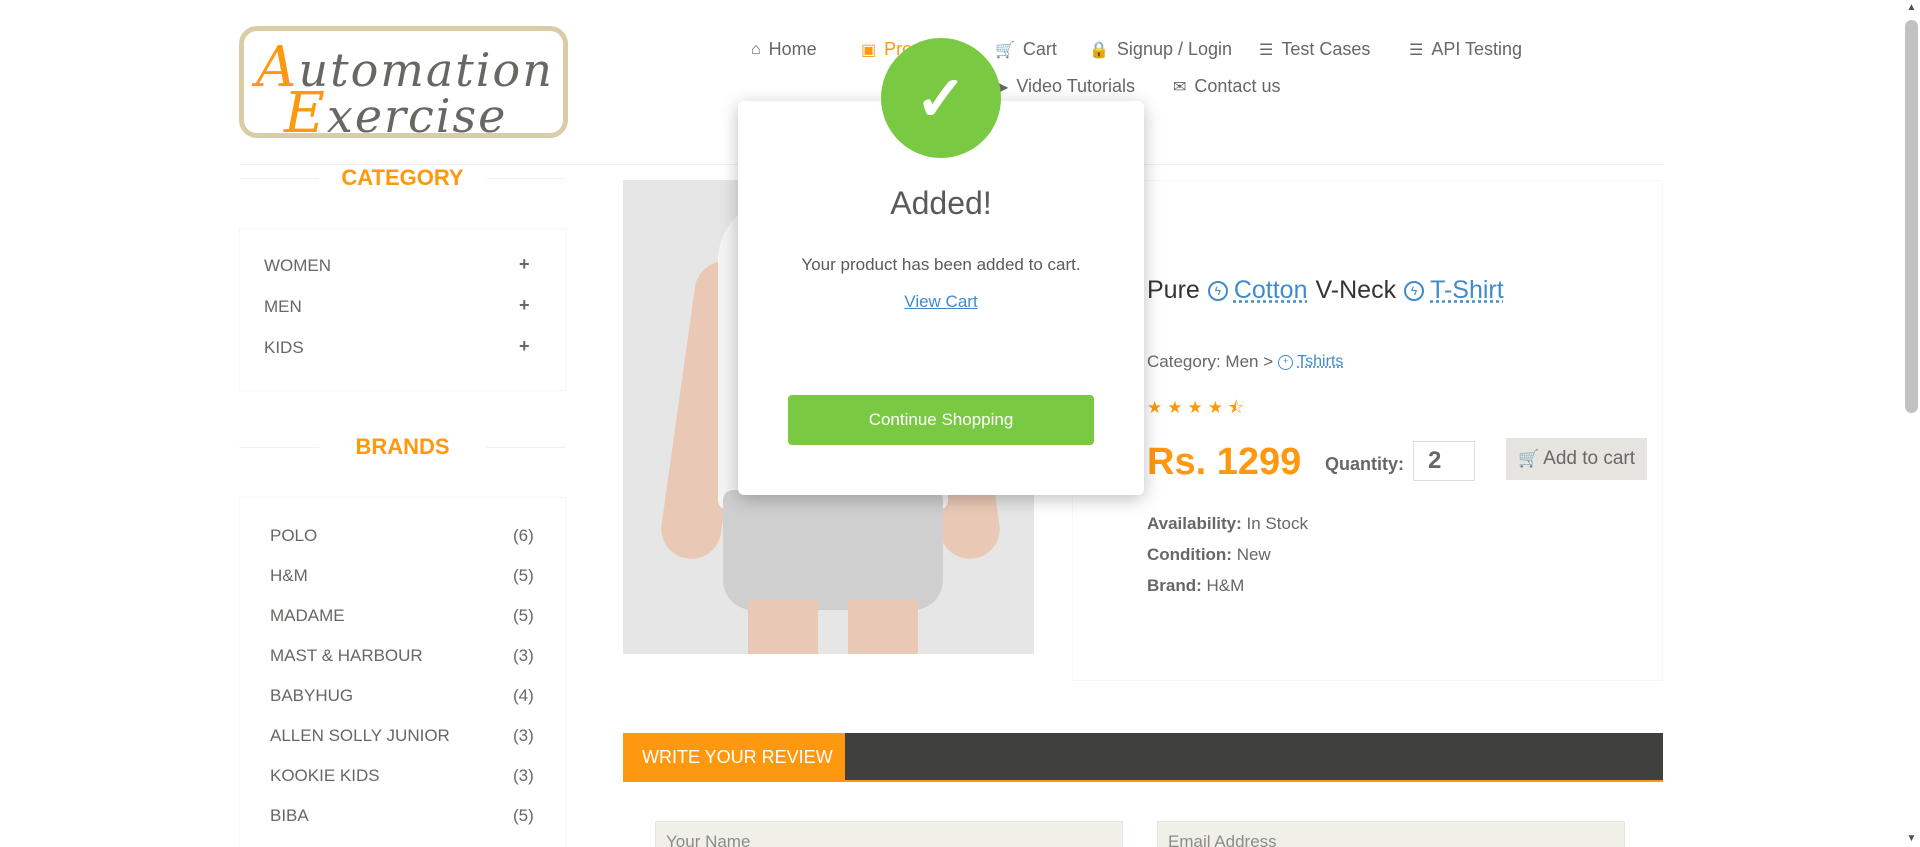  I want to click on checkmark-icon: ✓, so click(941, 98).